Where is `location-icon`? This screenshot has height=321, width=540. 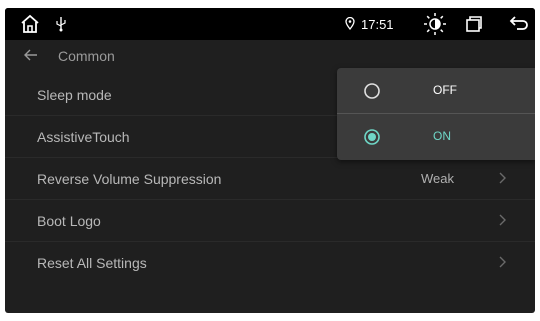
location-icon is located at coordinates (350, 23).